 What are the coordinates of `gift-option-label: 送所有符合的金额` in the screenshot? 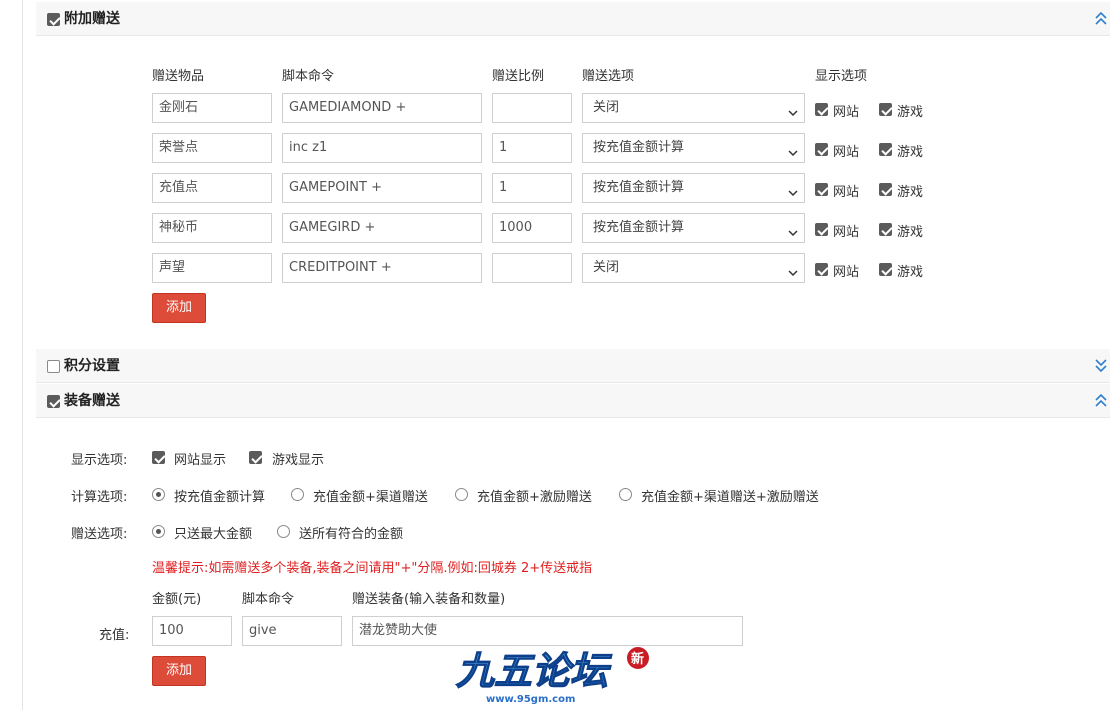 It's located at (351, 534).